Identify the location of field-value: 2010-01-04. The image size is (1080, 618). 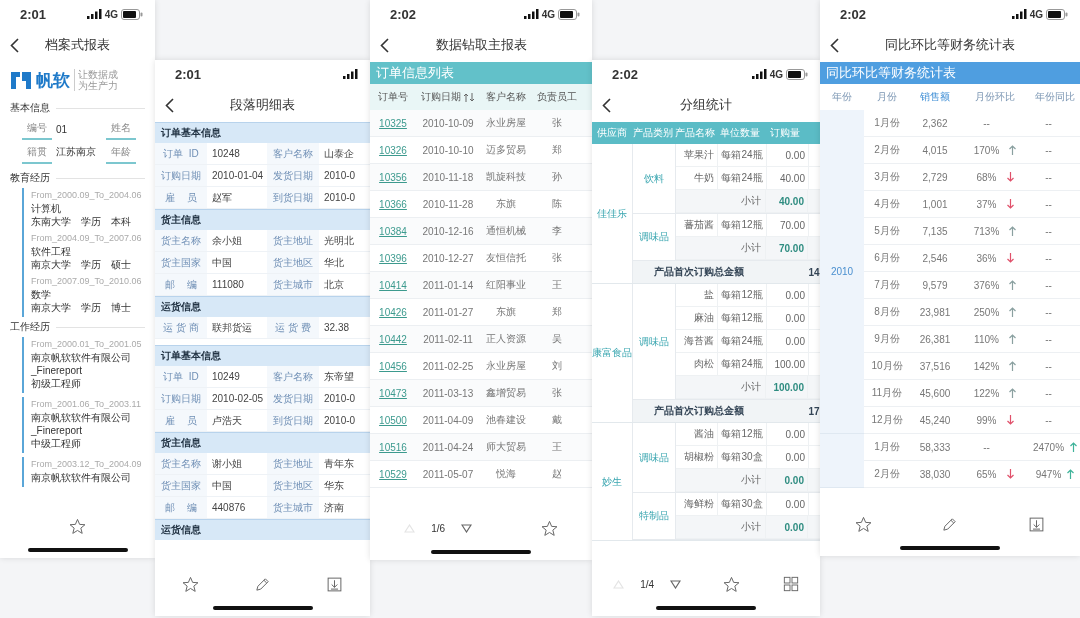
(238, 176).